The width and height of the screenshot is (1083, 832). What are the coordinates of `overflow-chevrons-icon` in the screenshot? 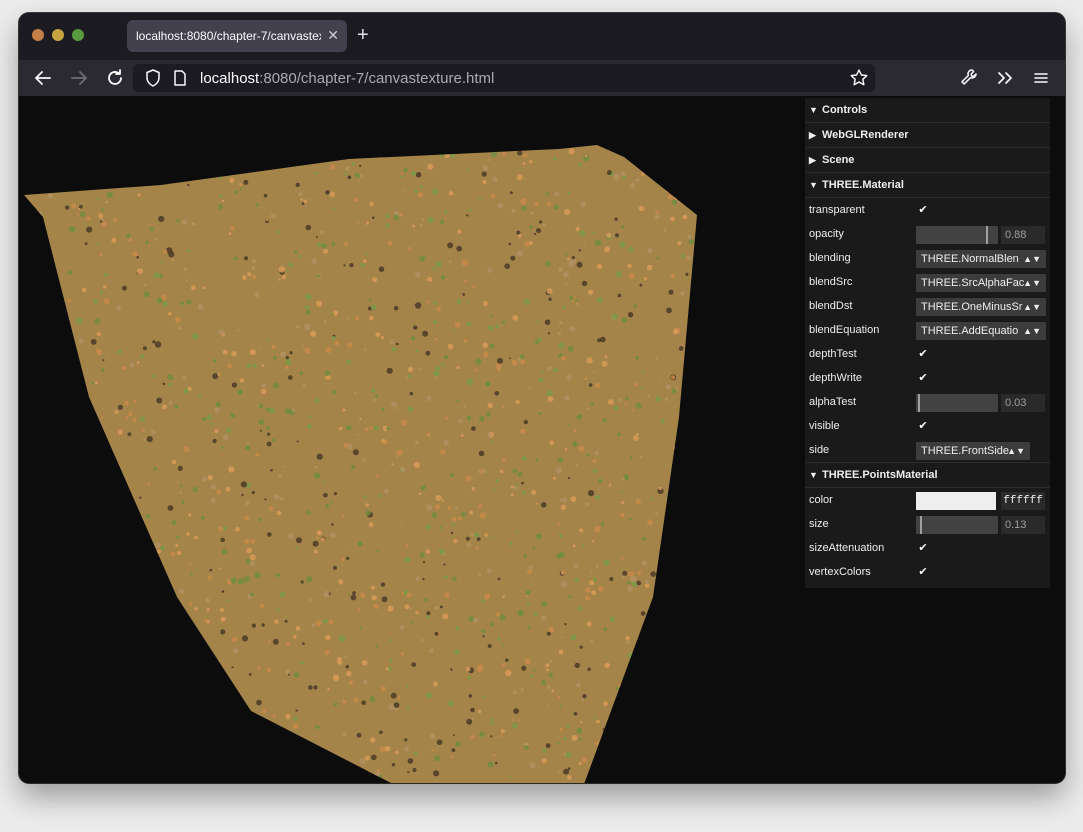 It's located at (1005, 78).